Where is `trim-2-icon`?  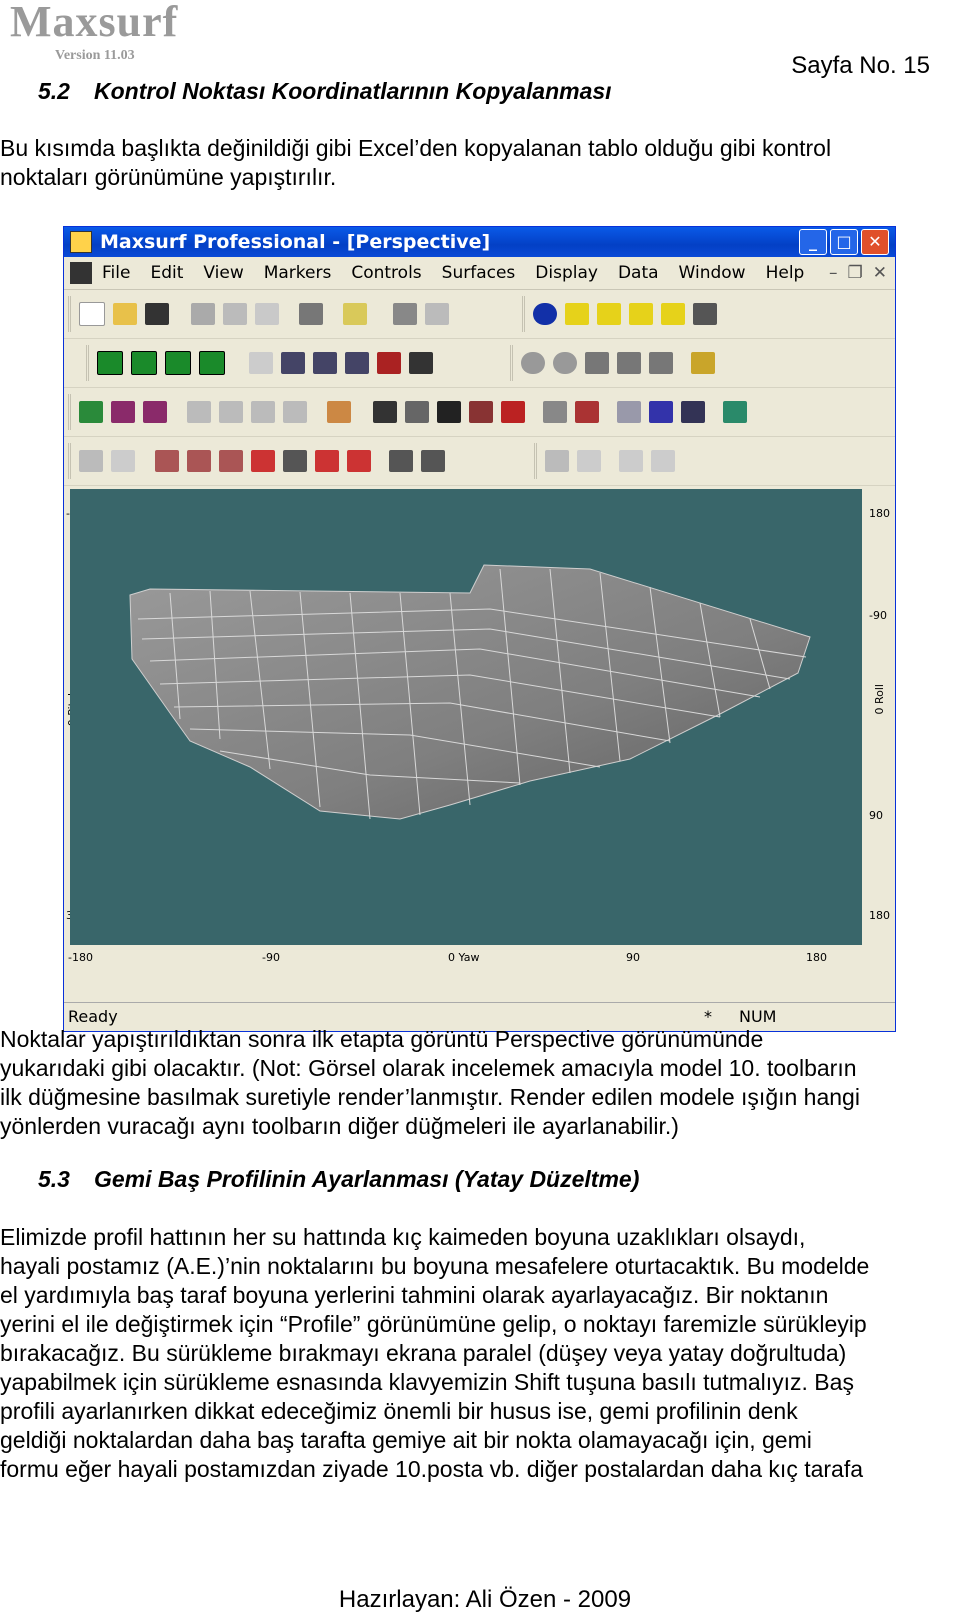
trim-2-icon is located at coordinates (589, 461).